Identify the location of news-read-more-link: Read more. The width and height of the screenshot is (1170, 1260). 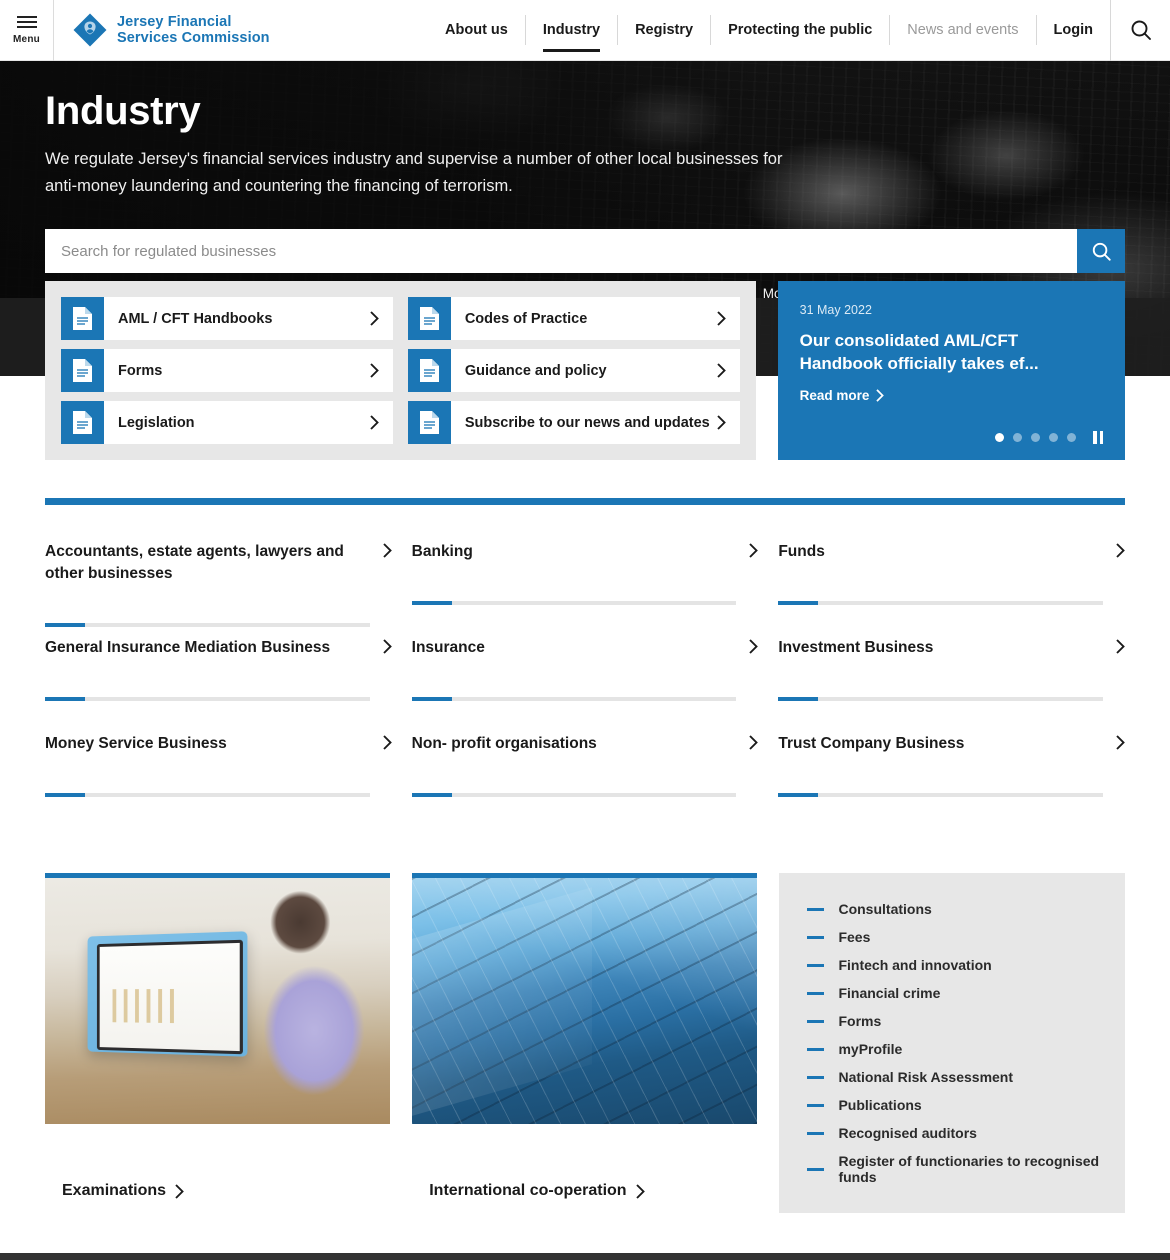
(951, 395).